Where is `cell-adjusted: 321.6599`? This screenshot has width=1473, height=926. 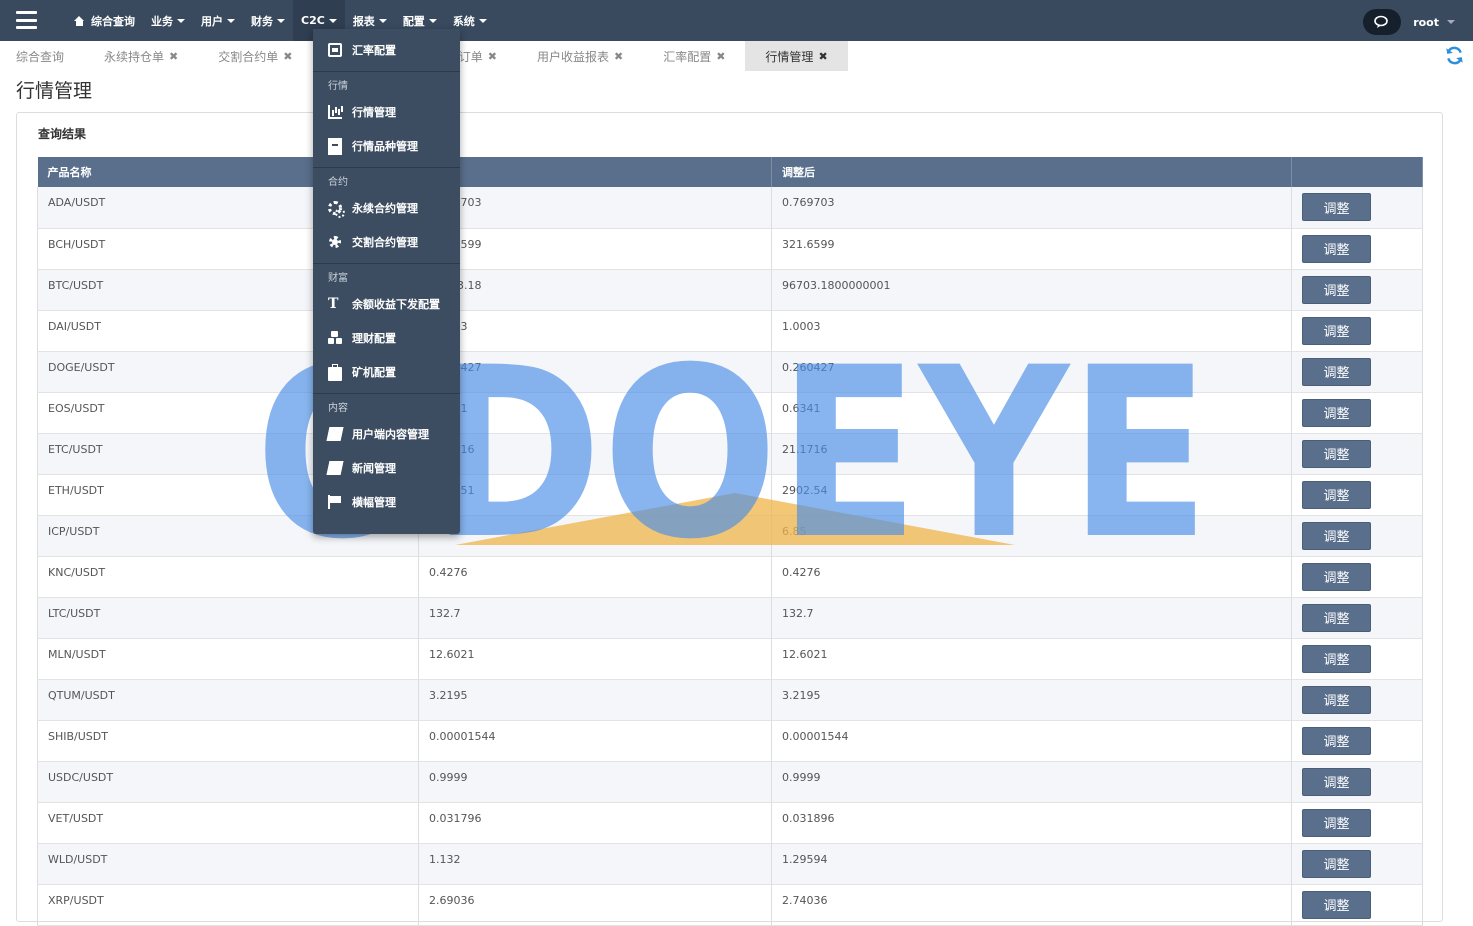
cell-adjusted: 321.6599 is located at coordinates (1031, 249).